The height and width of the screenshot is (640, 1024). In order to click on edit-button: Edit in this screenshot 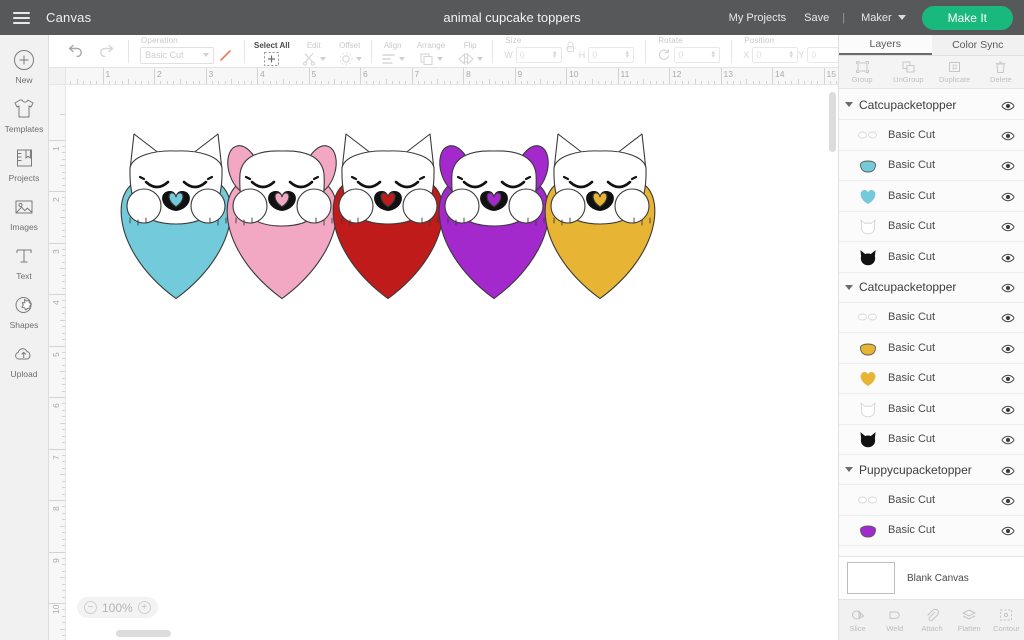, I will do `click(314, 51)`.